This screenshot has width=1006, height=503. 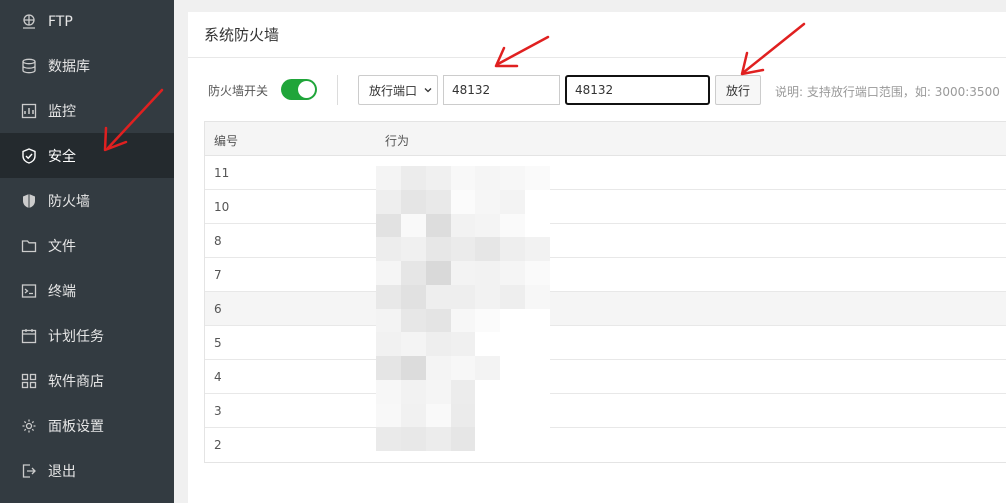 I want to click on gear-icon, so click(x=29, y=426).